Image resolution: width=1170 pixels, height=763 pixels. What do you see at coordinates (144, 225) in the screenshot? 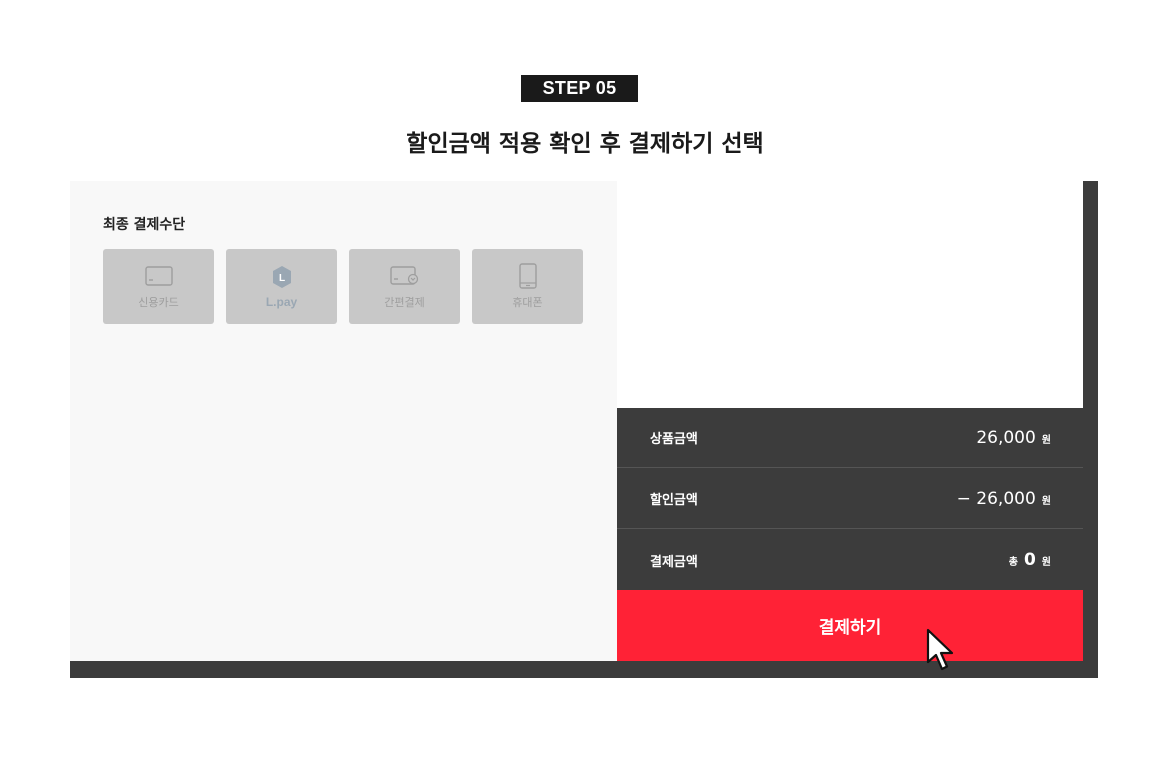
I see `payment-method-title: 최종 결제수단` at bounding box center [144, 225].